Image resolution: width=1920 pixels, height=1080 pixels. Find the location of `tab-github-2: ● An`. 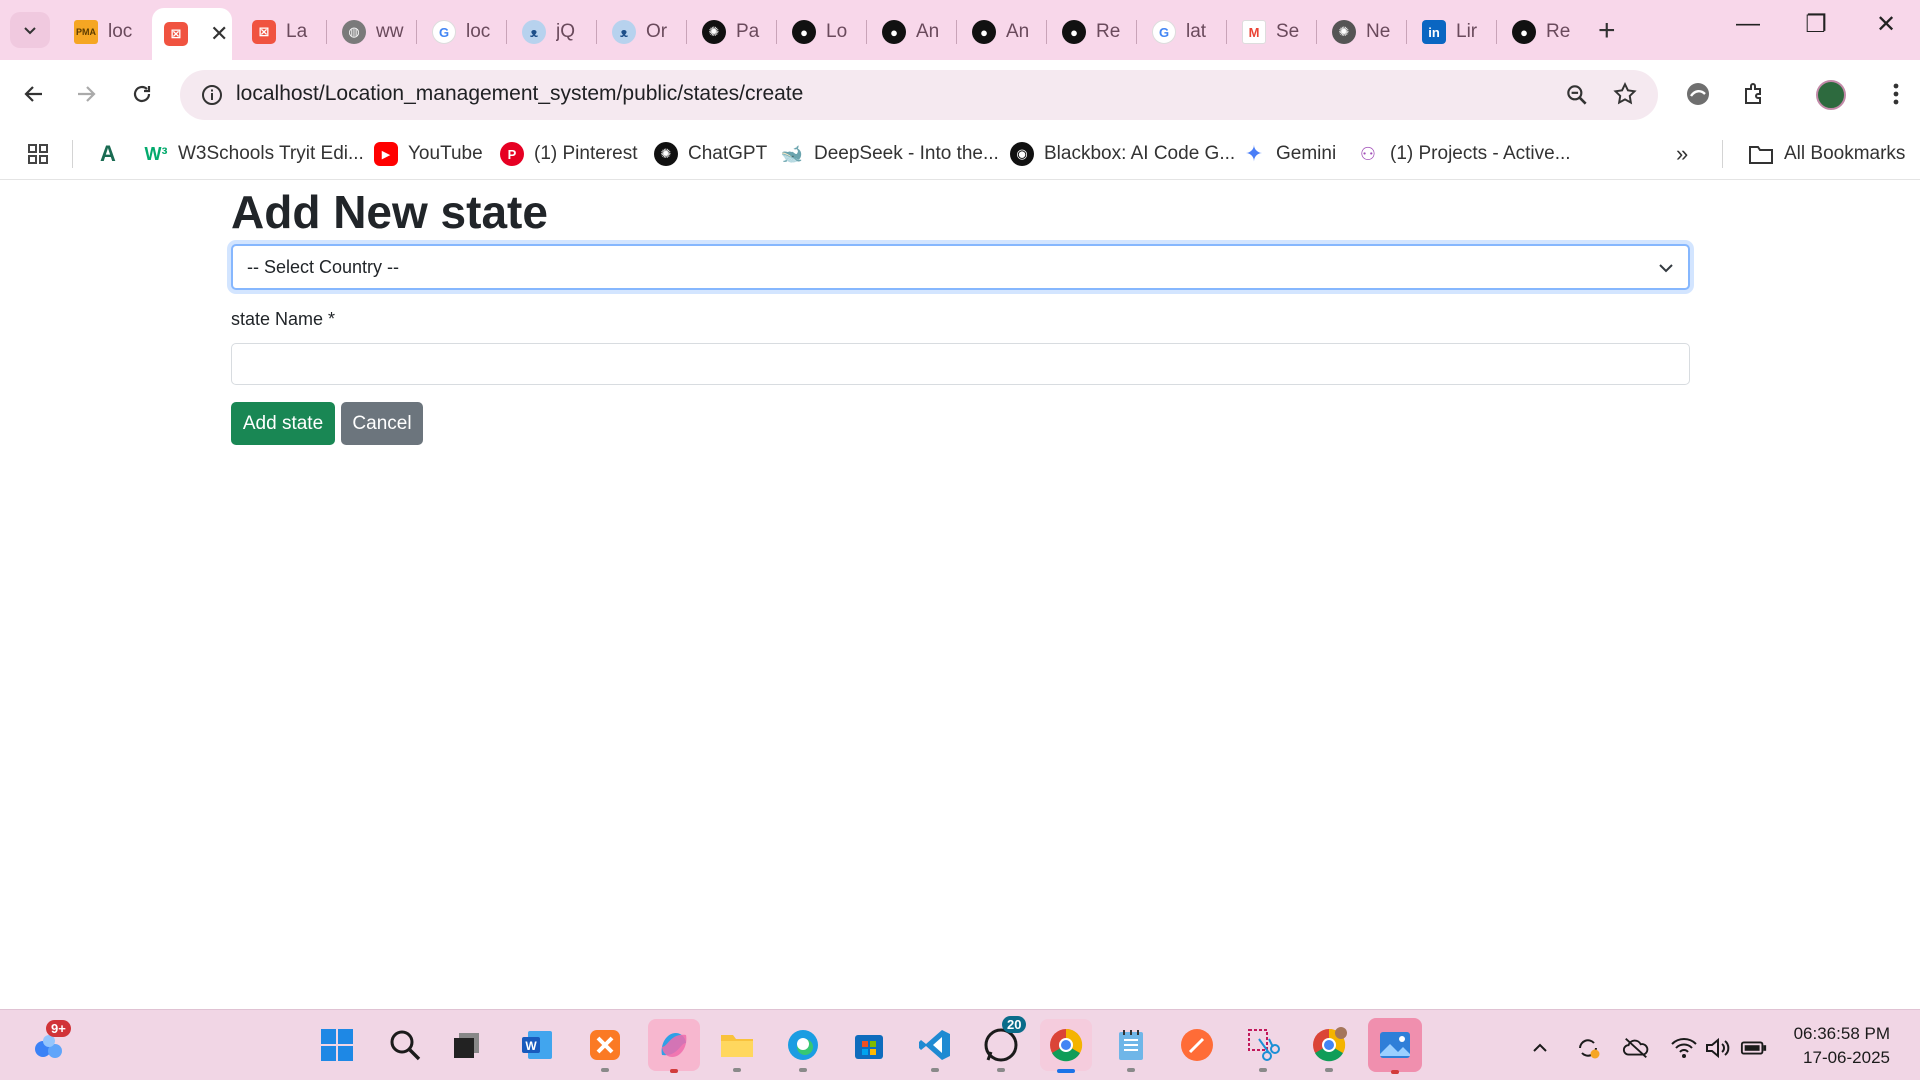

tab-github-2: ● An is located at coordinates (912, 32).